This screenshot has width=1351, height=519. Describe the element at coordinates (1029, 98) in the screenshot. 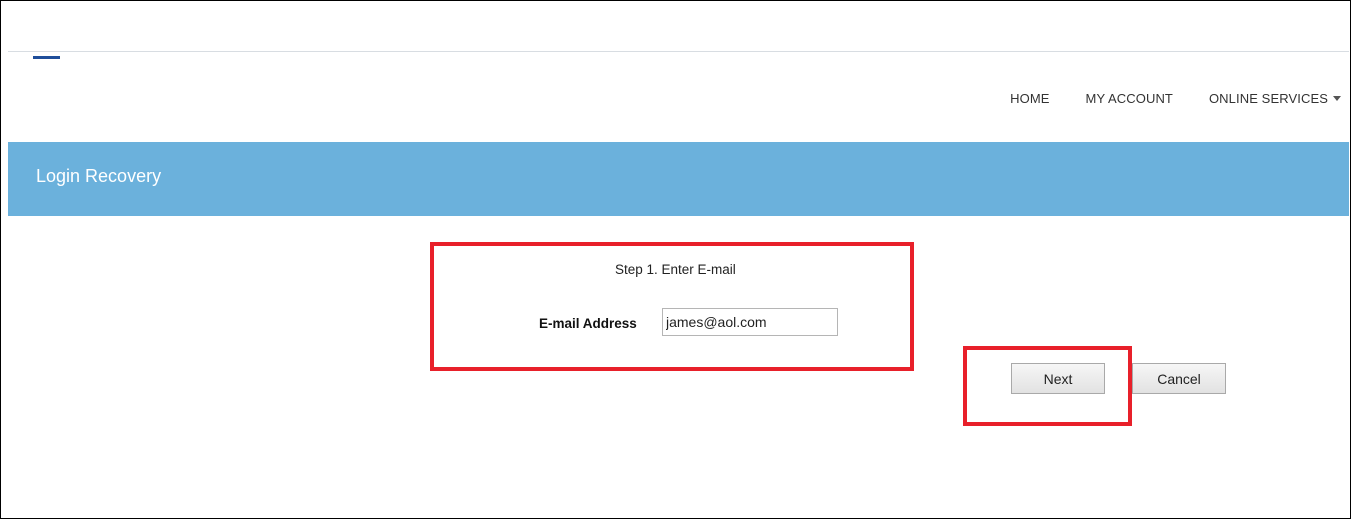

I see `nav-home: HOME` at that location.